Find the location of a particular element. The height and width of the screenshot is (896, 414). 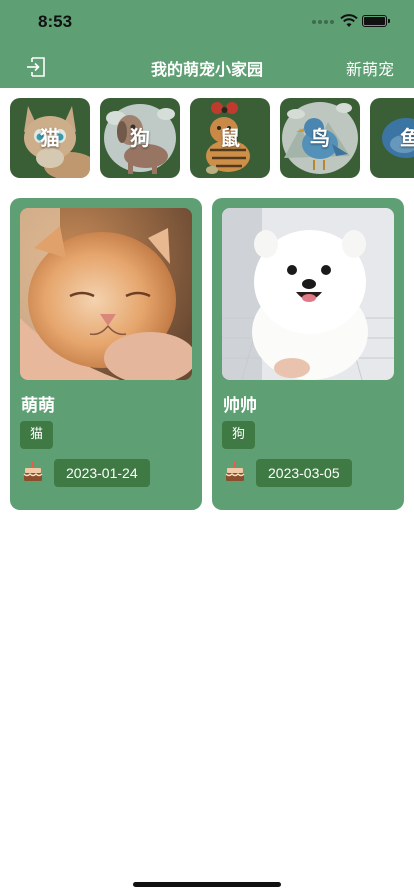

pomeranian-photo-image is located at coordinates (308, 294).